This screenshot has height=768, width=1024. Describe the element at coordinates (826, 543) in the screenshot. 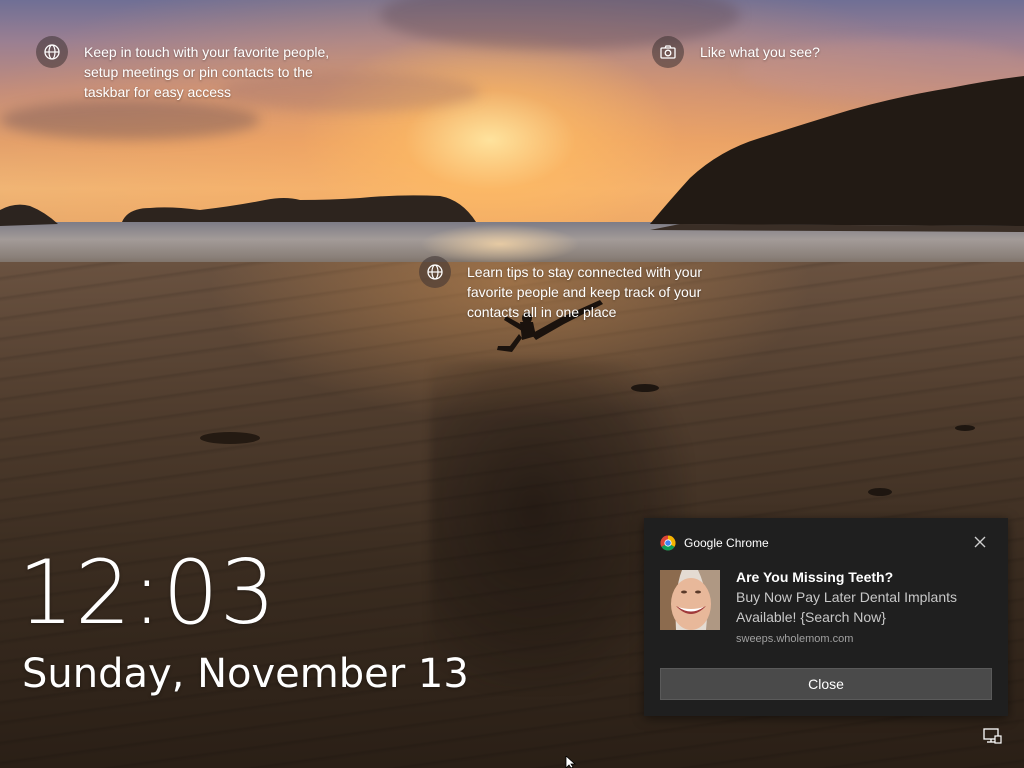

I see `toast-header: Google Chrome` at that location.